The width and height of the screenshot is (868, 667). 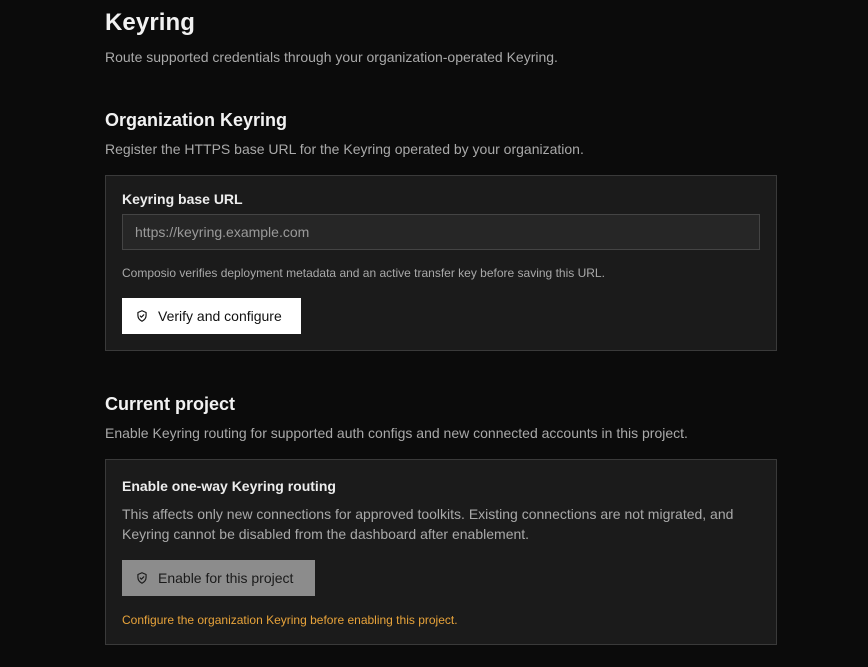 I want to click on current-project-section-title: Current project, so click(x=170, y=404).